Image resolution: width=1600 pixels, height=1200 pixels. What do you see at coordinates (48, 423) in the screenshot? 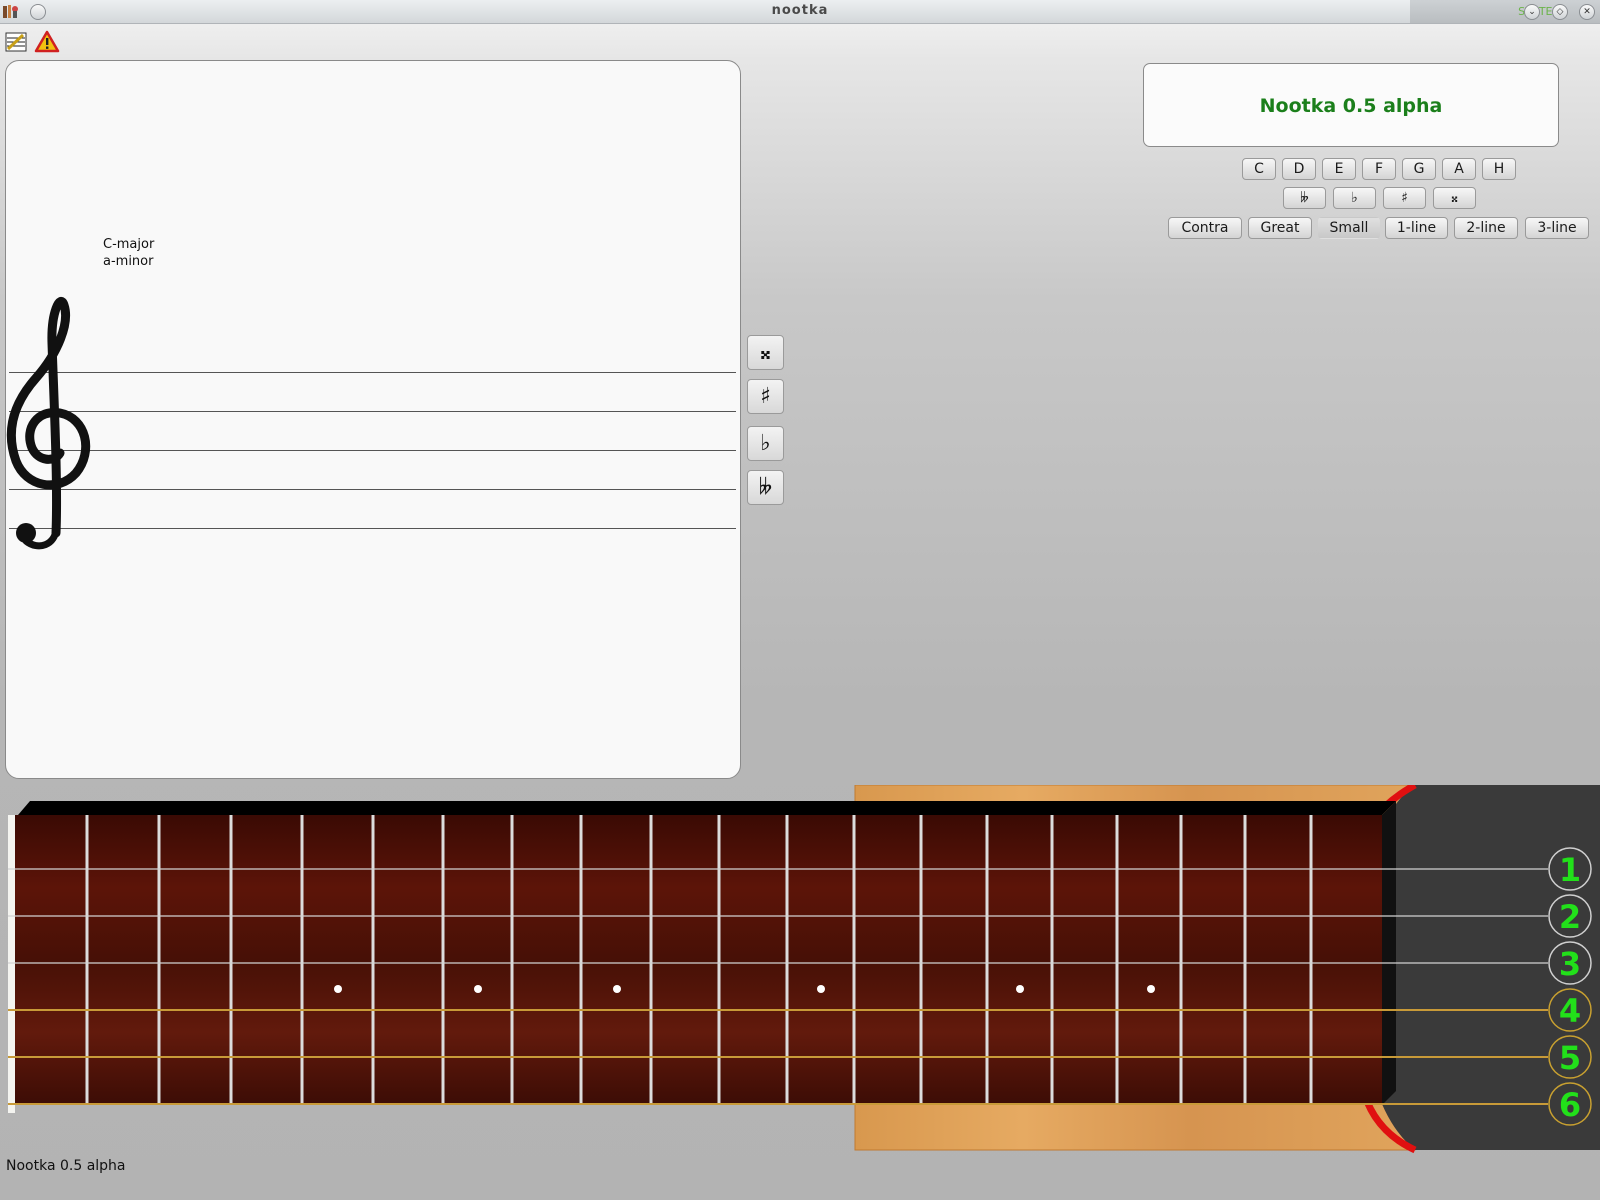
I see `treble-clef-icon` at bounding box center [48, 423].